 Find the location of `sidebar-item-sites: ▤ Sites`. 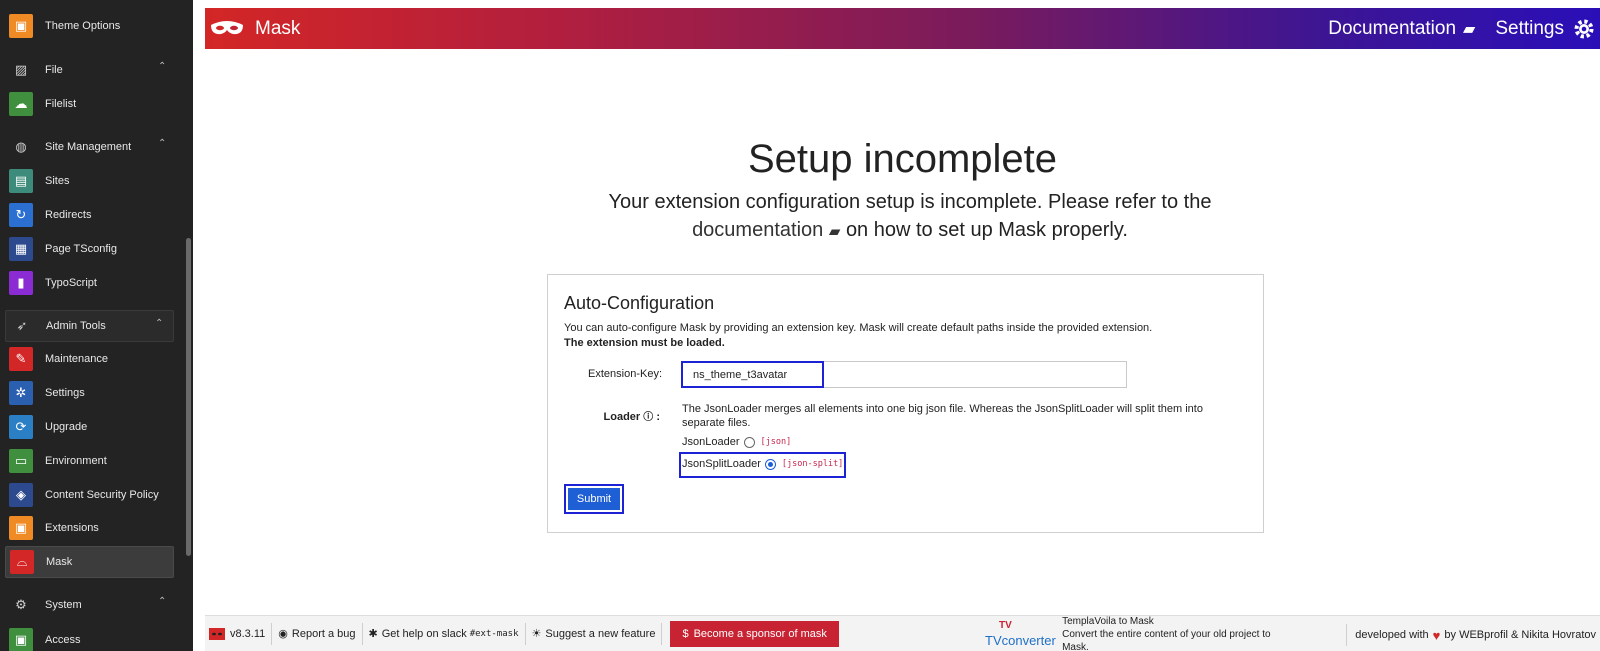

sidebar-item-sites: ▤ Sites is located at coordinates (88, 181).